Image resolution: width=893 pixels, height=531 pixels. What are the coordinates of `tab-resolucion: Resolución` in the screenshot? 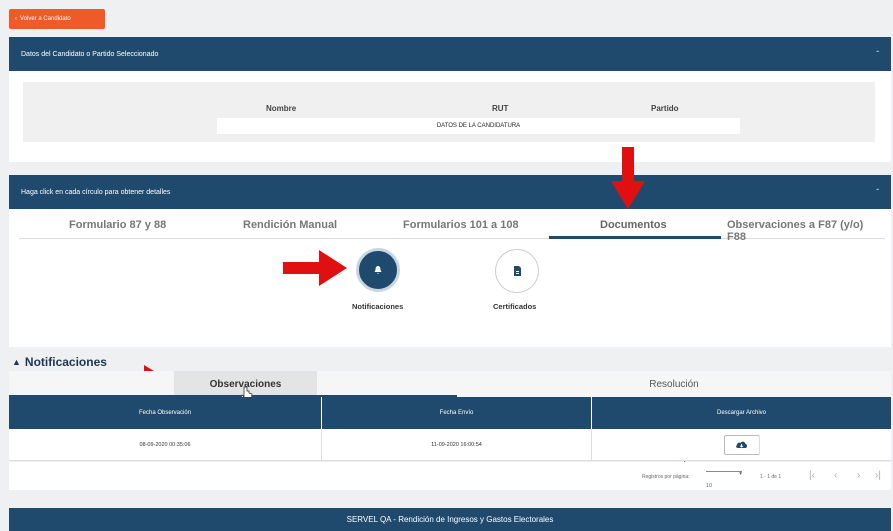 It's located at (674, 384).